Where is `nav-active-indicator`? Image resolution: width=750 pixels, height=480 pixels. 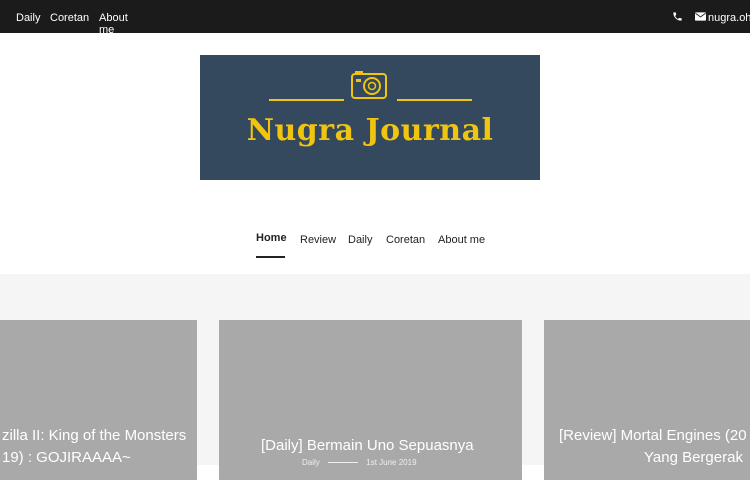 nav-active-indicator is located at coordinates (270, 257).